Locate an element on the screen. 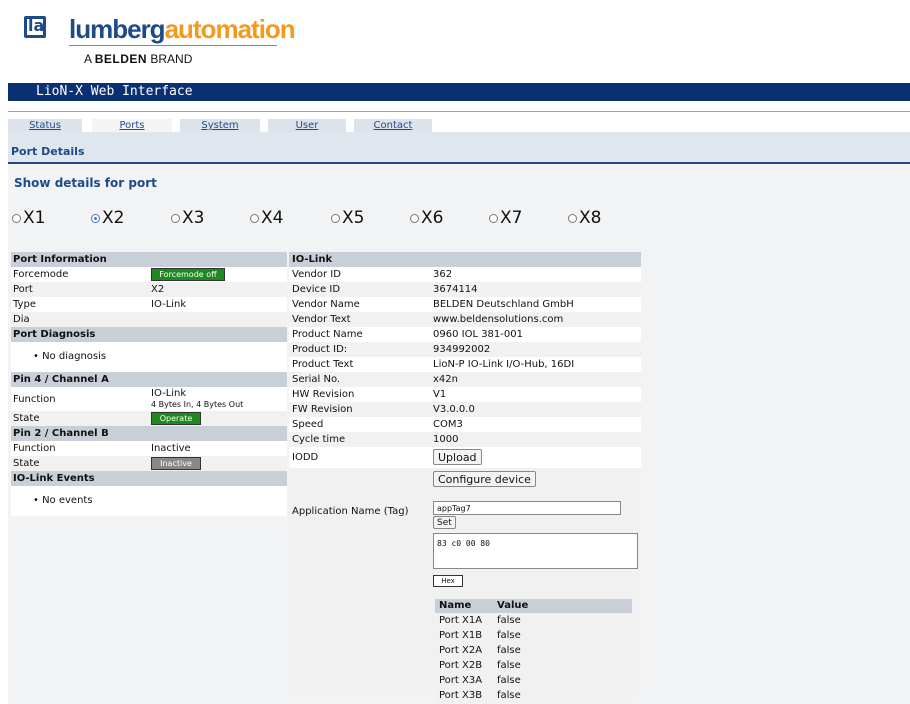 This screenshot has height=704, width=910. tab-user-link: User is located at coordinates (307, 125).